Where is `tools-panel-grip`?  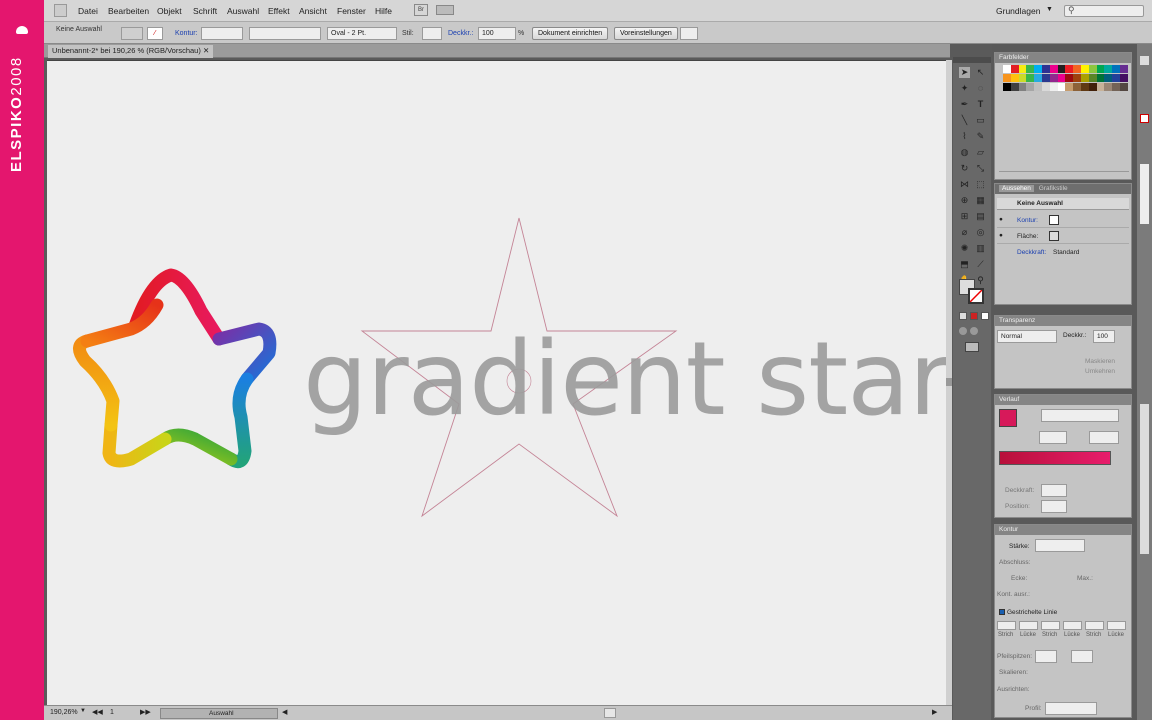 tools-panel-grip is located at coordinates (972, 60).